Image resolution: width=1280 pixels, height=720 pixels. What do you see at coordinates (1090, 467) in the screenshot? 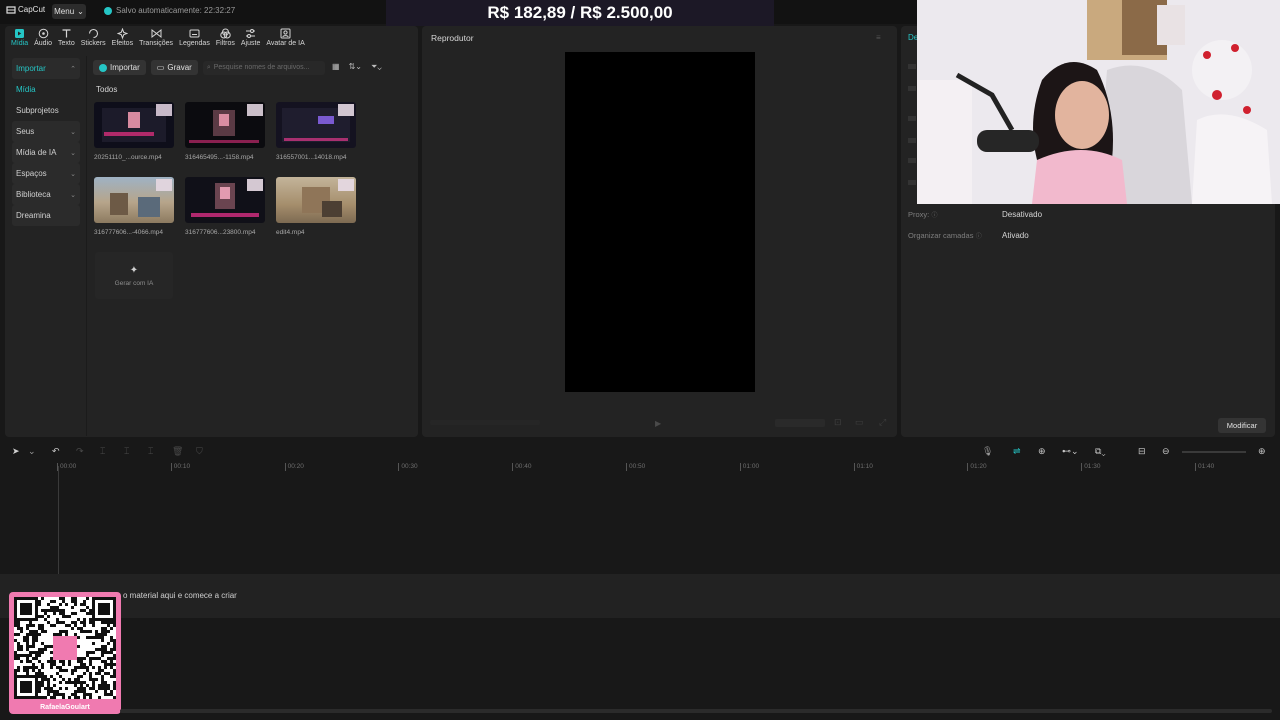
I see `ruler-tick: 01:30` at bounding box center [1090, 467].